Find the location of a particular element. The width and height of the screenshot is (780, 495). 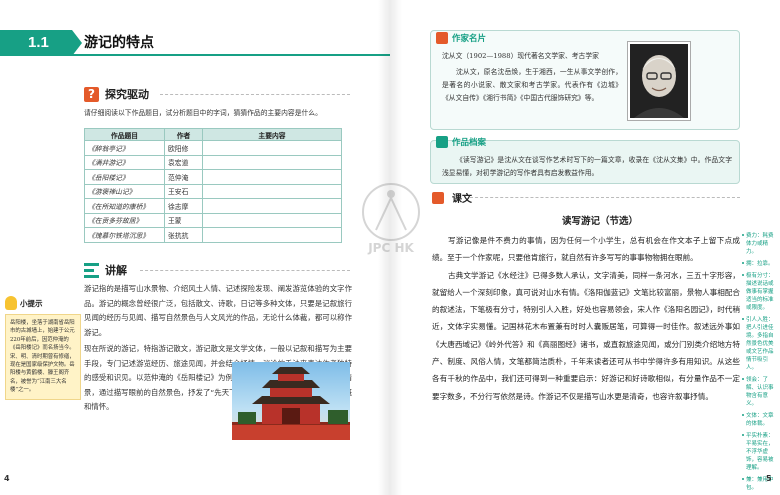

book-icon is located at coordinates (438, 197).